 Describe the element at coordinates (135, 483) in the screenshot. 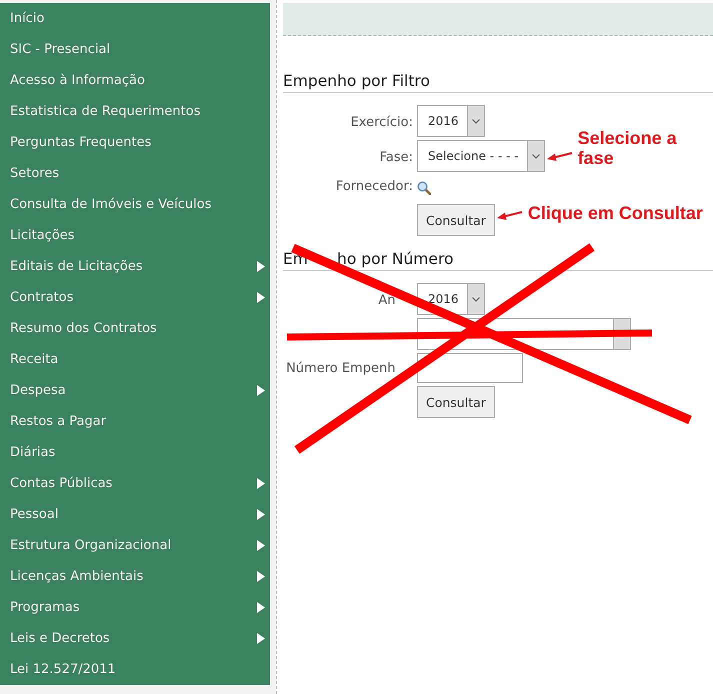

I see `nav-item: Contas Públicas` at that location.